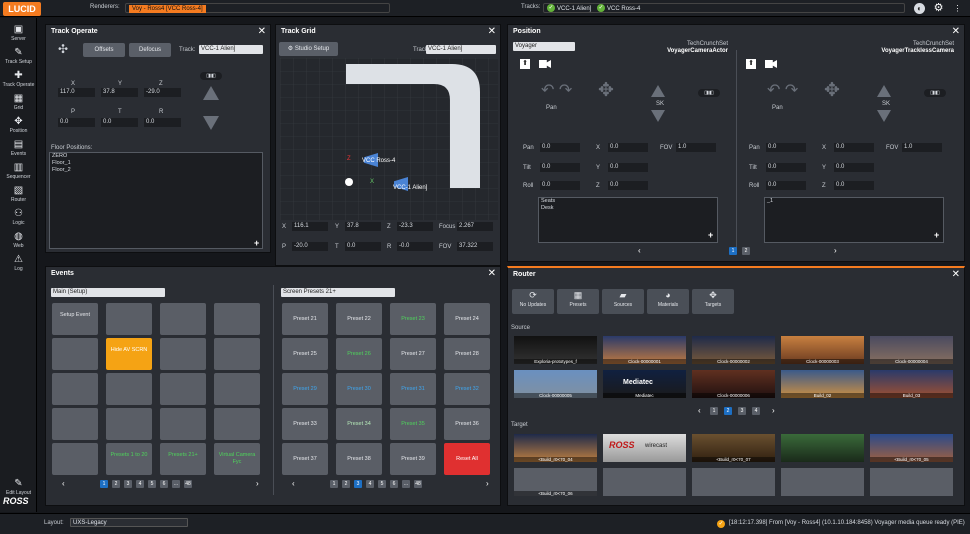 The image size is (970, 534). I want to click on event-tile-preset-25: Preset 25, so click(305, 354).